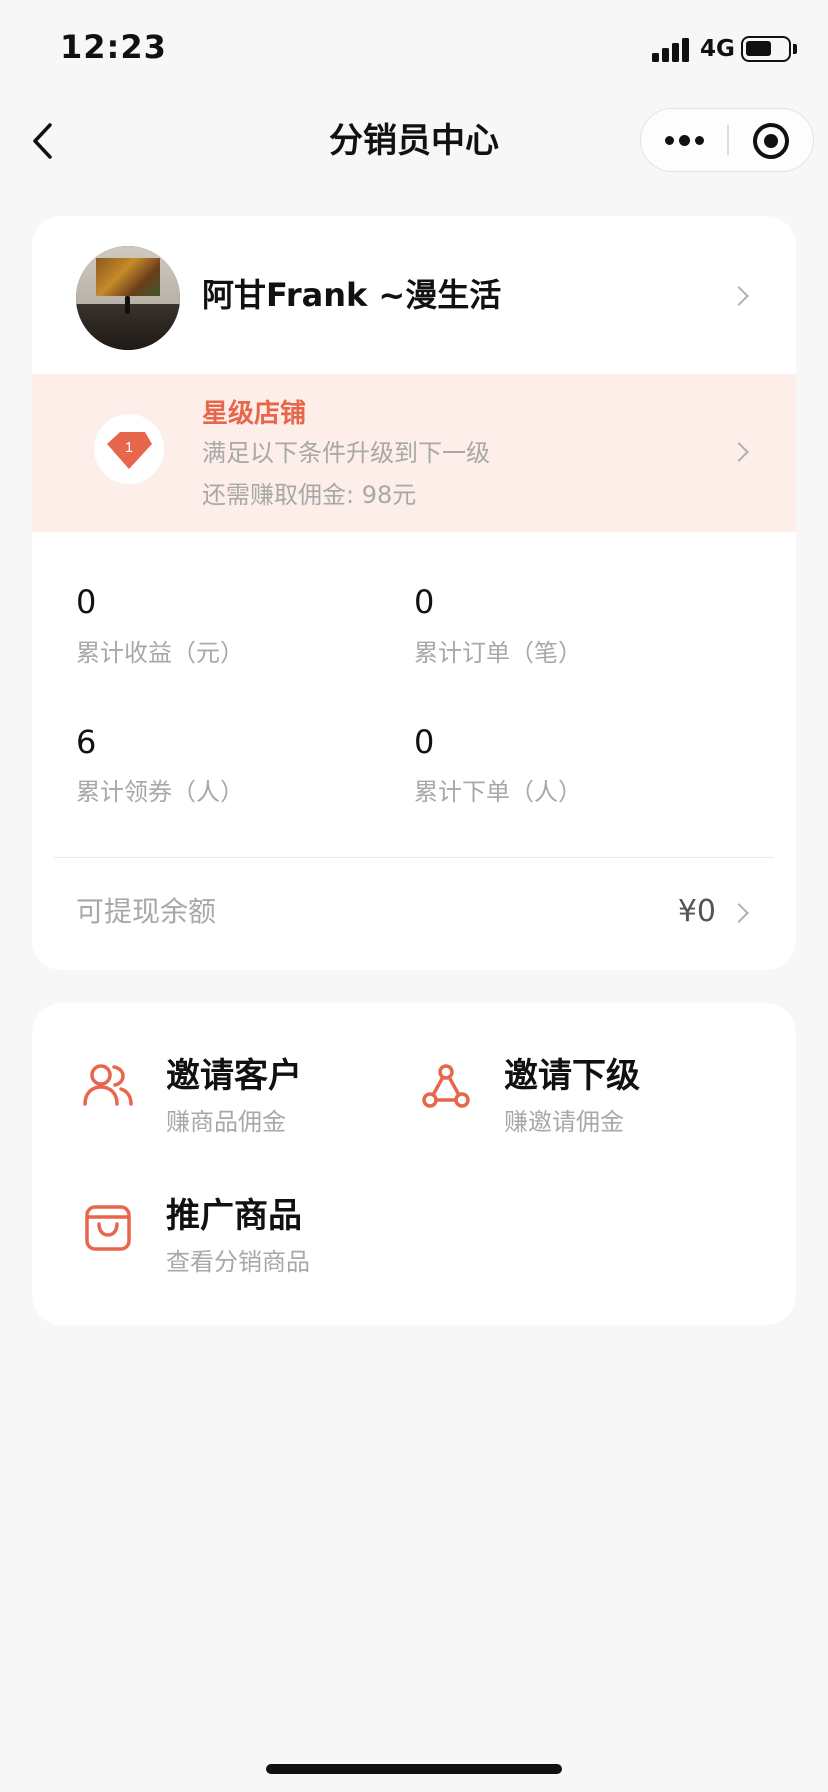  I want to click on divider, so click(414, 857).